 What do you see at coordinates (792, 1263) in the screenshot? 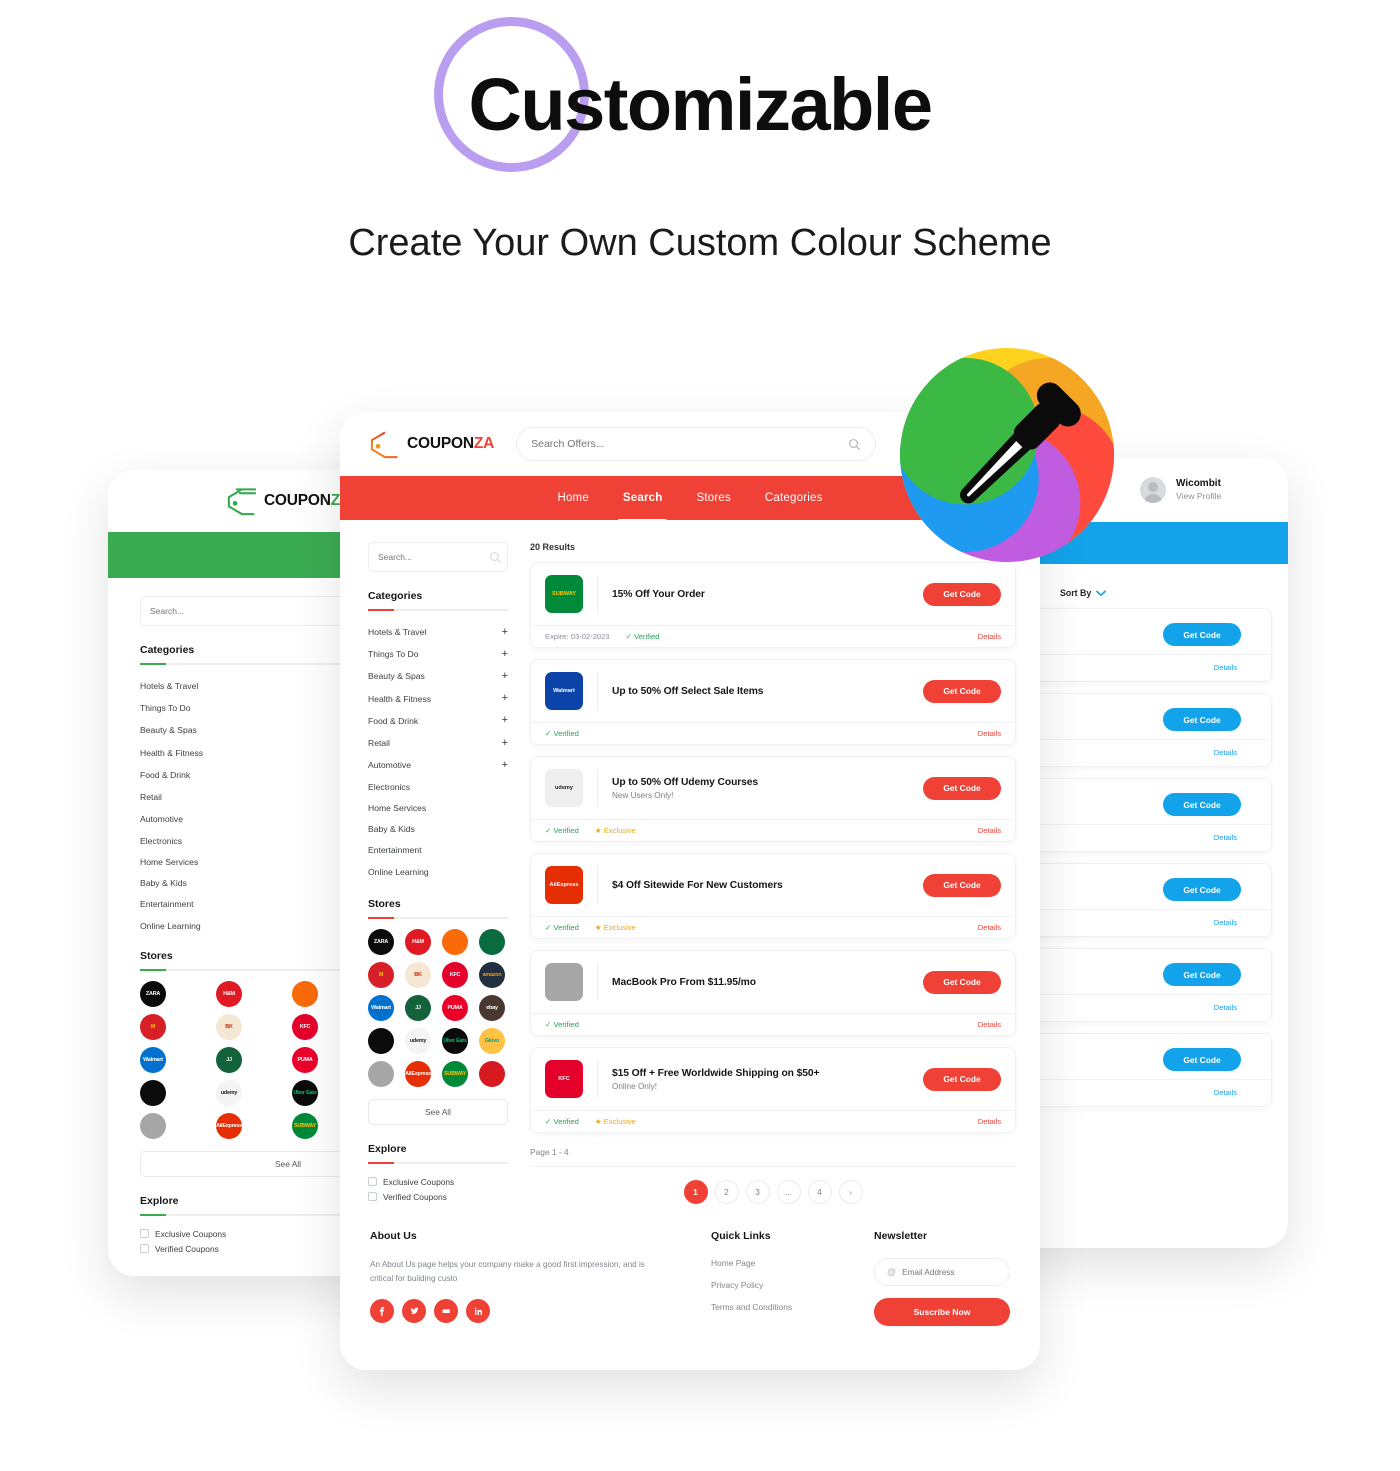
I see `footer-link: Home Page` at bounding box center [792, 1263].